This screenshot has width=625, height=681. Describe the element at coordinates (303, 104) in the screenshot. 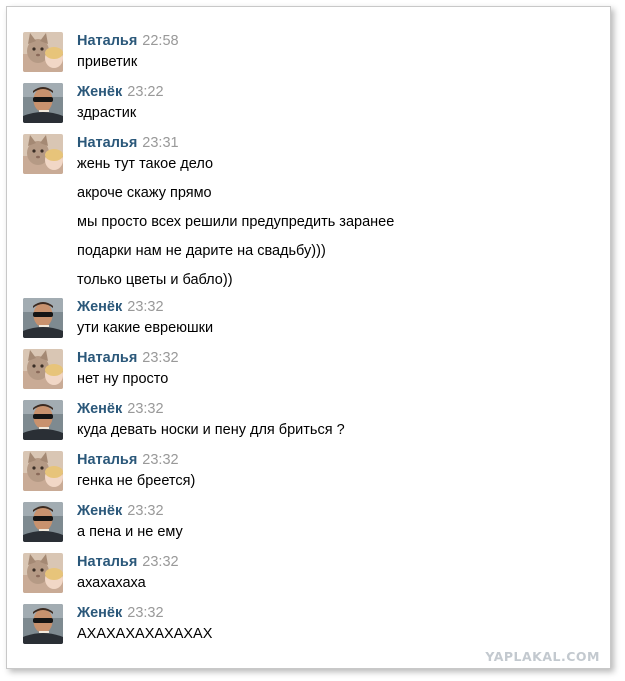

I see `message: Женёк 23:22 здрастик` at that location.